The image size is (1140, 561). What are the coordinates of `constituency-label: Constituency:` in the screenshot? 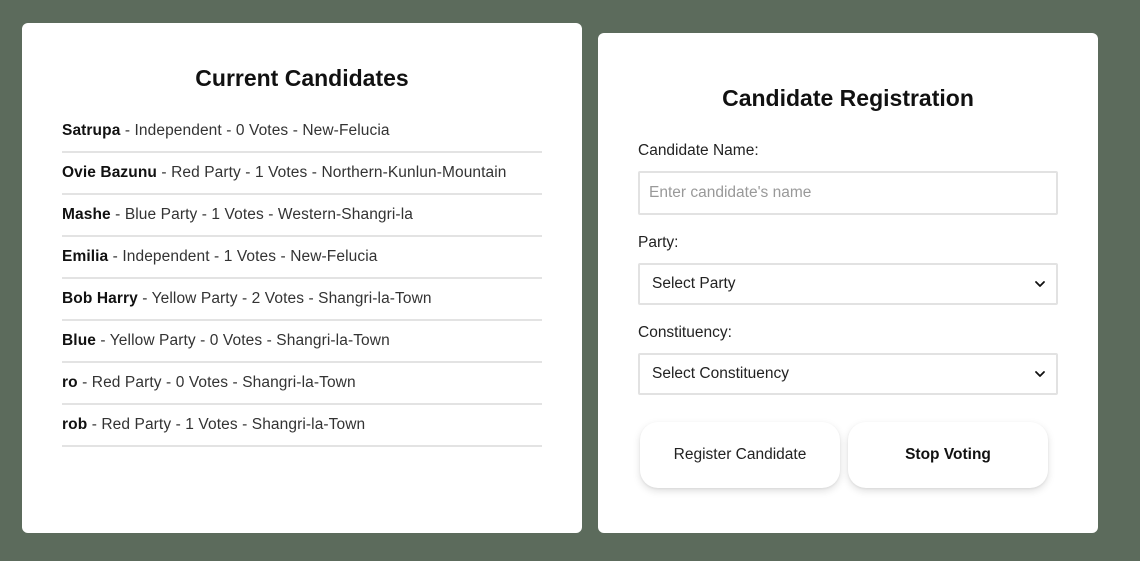 It's located at (685, 332).